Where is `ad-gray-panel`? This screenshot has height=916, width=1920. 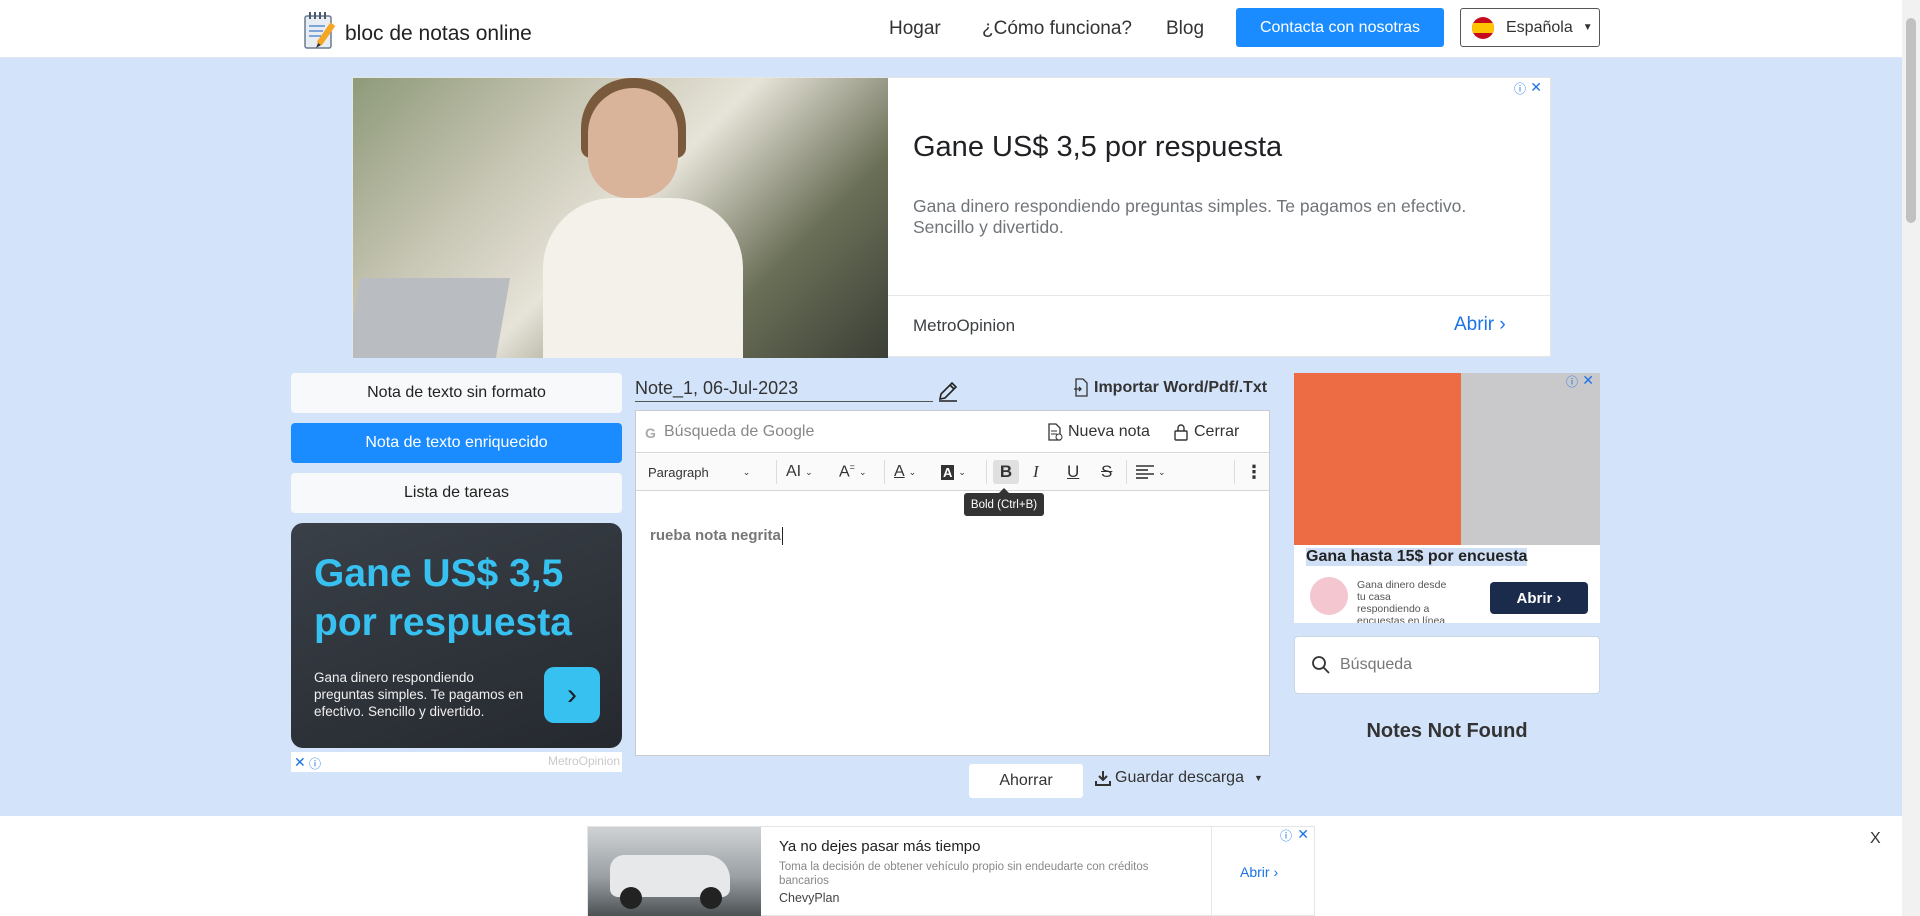 ad-gray-panel is located at coordinates (1530, 459).